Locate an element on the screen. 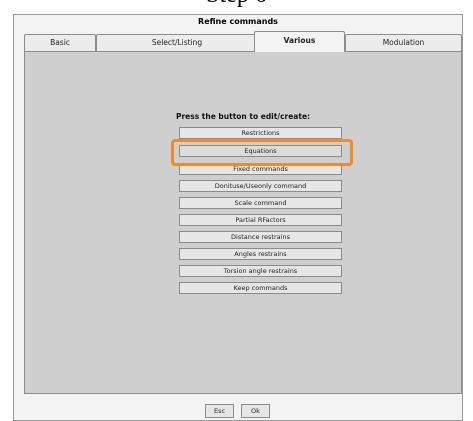  tab-select-listing: Select/Listing is located at coordinates (177, 42).